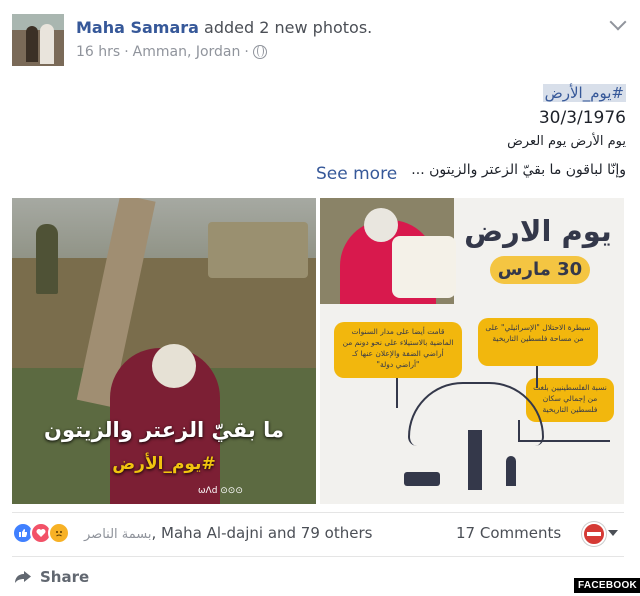 The width and height of the screenshot is (640, 596). What do you see at coordinates (618, 22) in the screenshot?
I see `chevron-down-icon` at bounding box center [618, 22].